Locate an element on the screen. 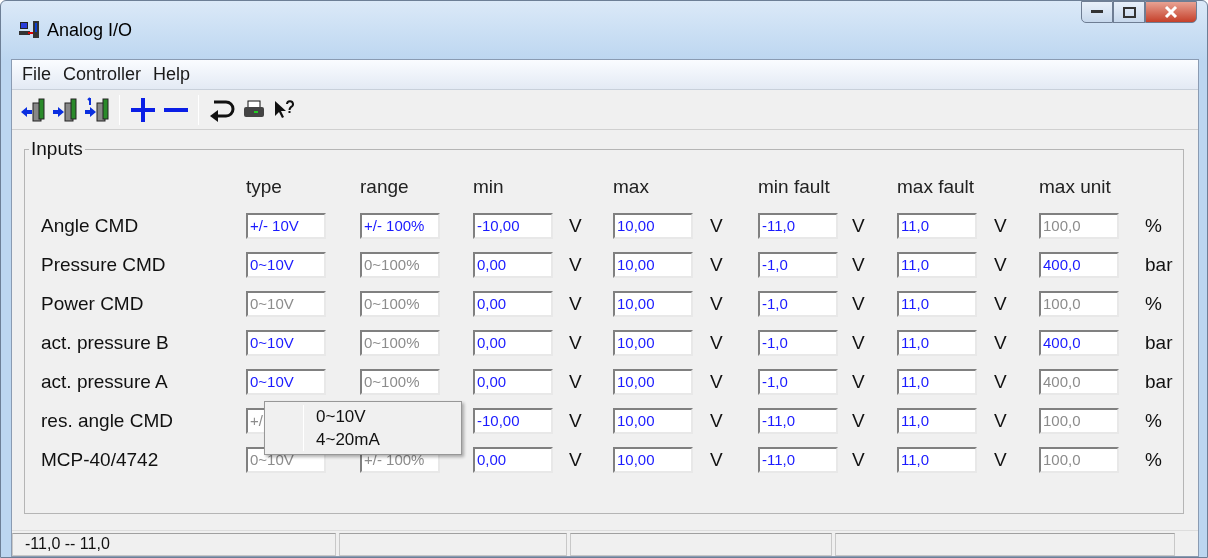  menu-item: 0~10V is located at coordinates (363, 416).